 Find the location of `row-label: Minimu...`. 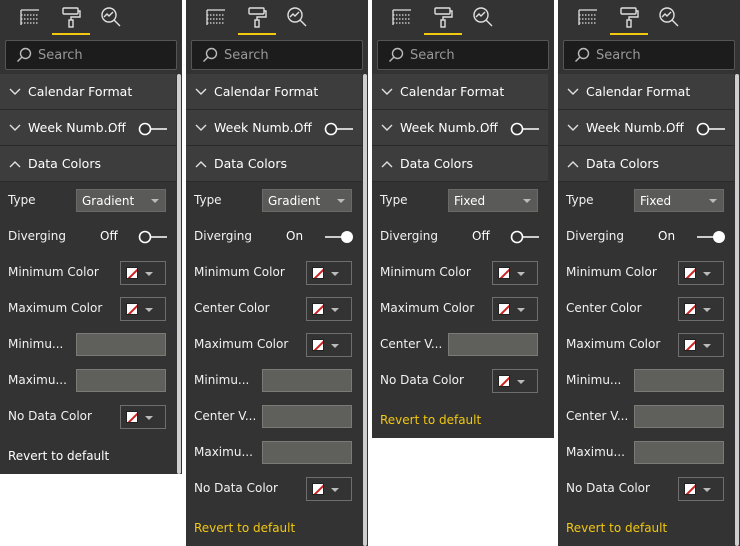

row-label: Minimu... is located at coordinates (36, 344).